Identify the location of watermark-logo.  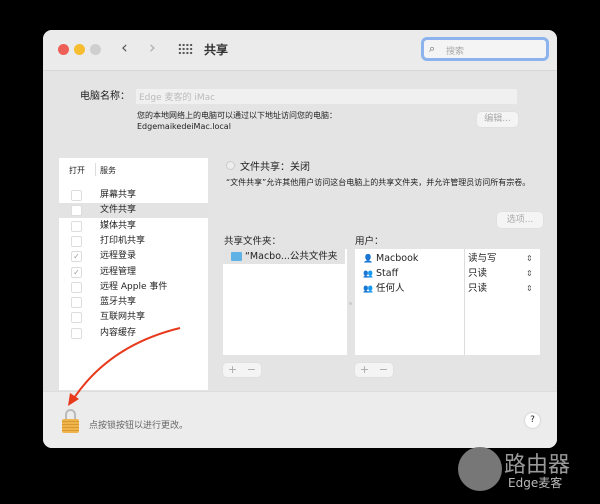
(480, 469).